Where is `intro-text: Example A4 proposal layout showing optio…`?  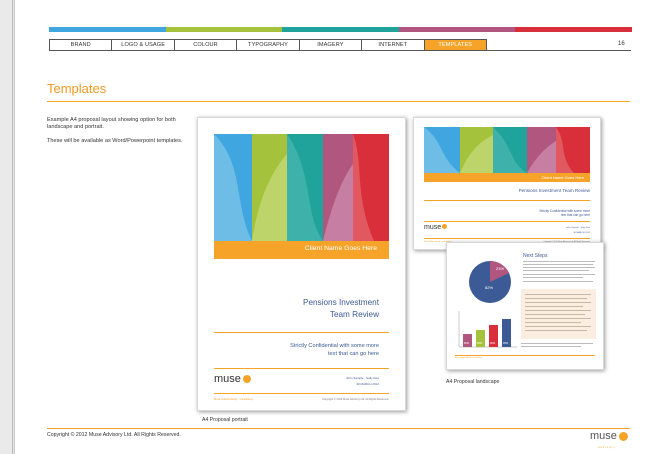 intro-text: Example A4 proposal layout showing optio… is located at coordinates (111, 124).